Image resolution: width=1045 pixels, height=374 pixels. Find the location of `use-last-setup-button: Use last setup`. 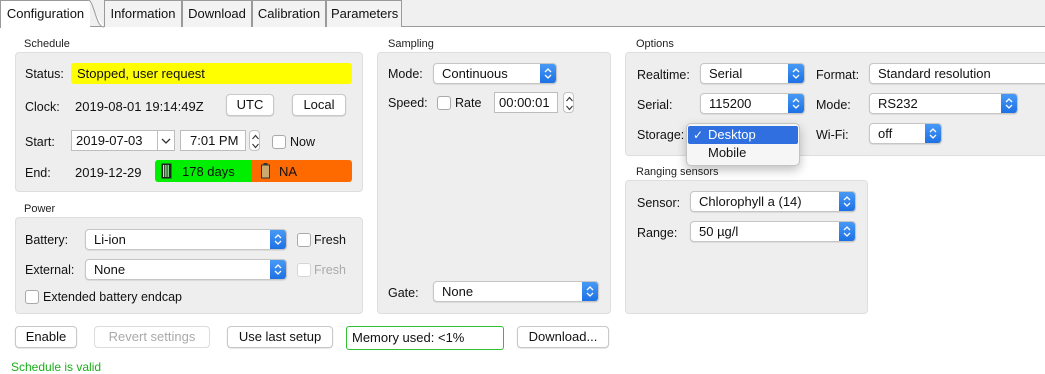

use-last-setup-button: Use last setup is located at coordinates (280, 337).